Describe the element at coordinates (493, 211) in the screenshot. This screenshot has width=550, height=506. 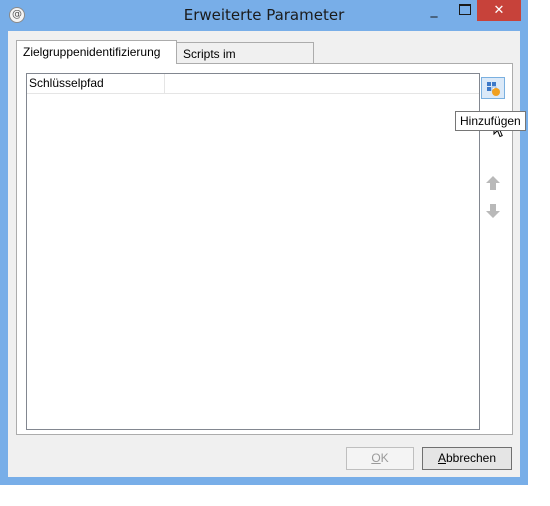
I see `move-down-button` at that location.